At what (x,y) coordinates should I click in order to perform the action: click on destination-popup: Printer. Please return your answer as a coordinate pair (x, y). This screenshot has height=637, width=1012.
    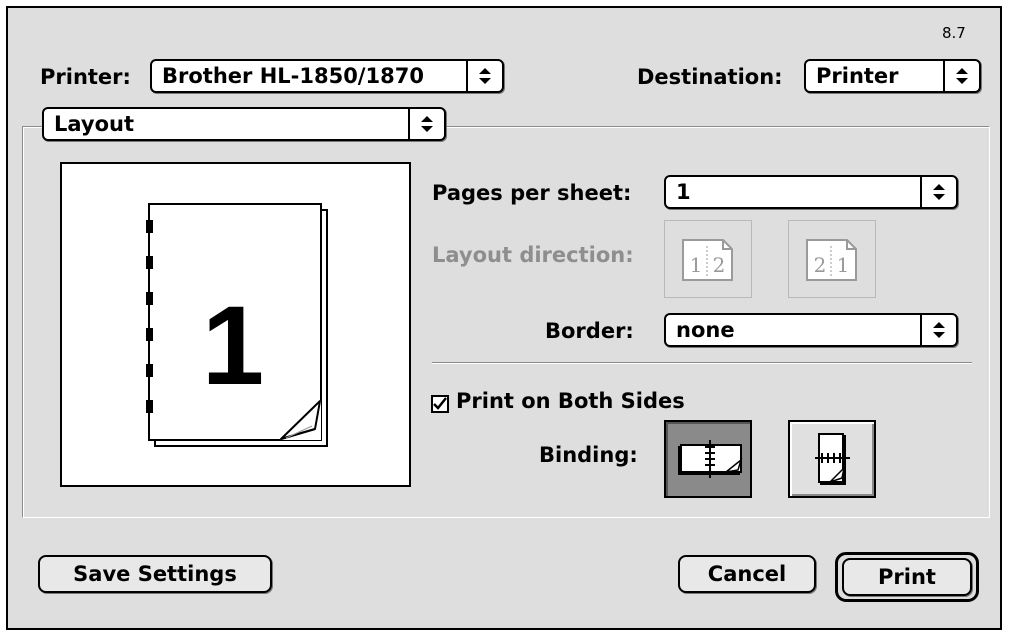
    Looking at the image, I should click on (892, 76).